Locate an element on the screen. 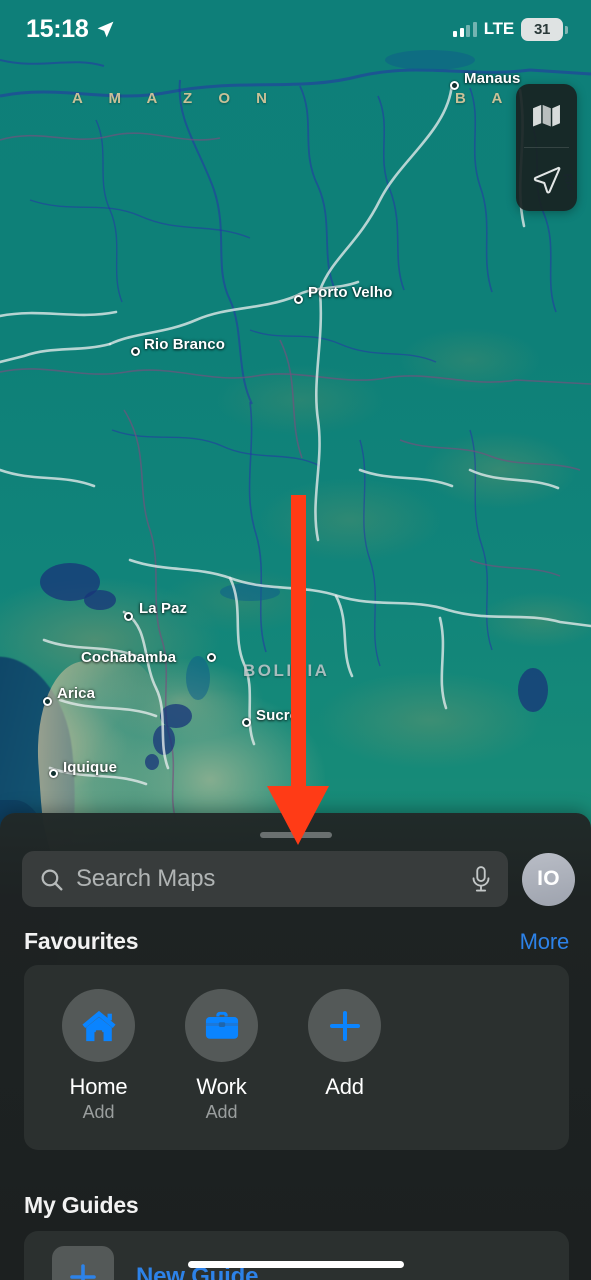 This screenshot has height=1280, width=591. favourites-header: Favourites More is located at coordinates (296, 941).